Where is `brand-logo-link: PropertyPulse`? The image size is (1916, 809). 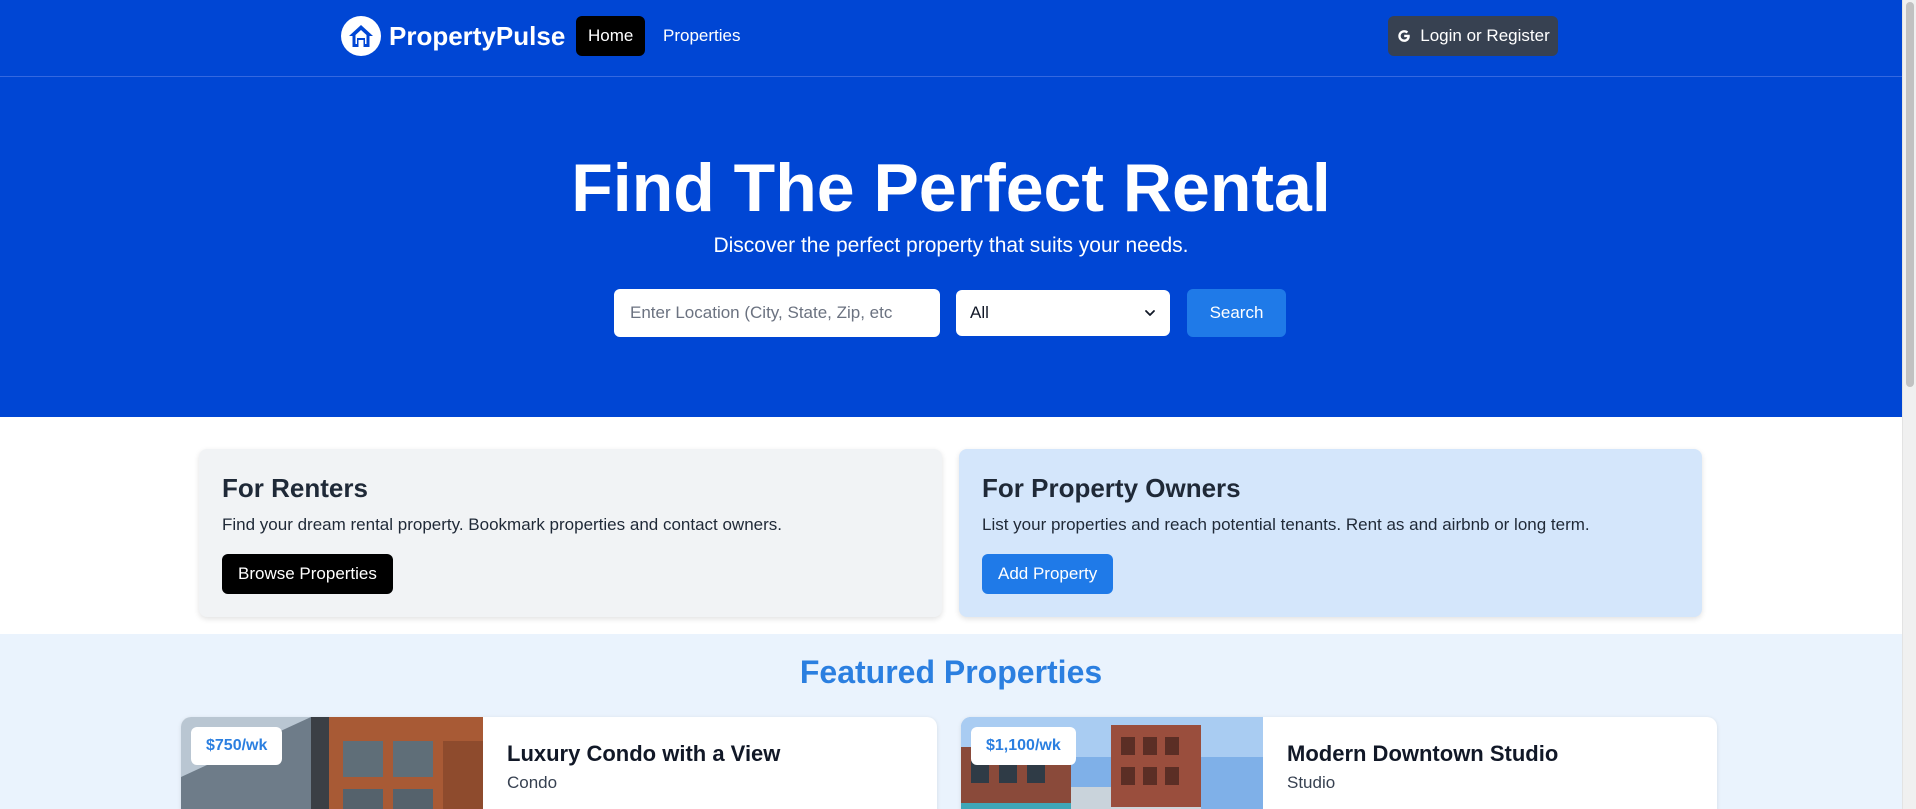
brand-logo-link: PropertyPulse is located at coordinates (453, 36).